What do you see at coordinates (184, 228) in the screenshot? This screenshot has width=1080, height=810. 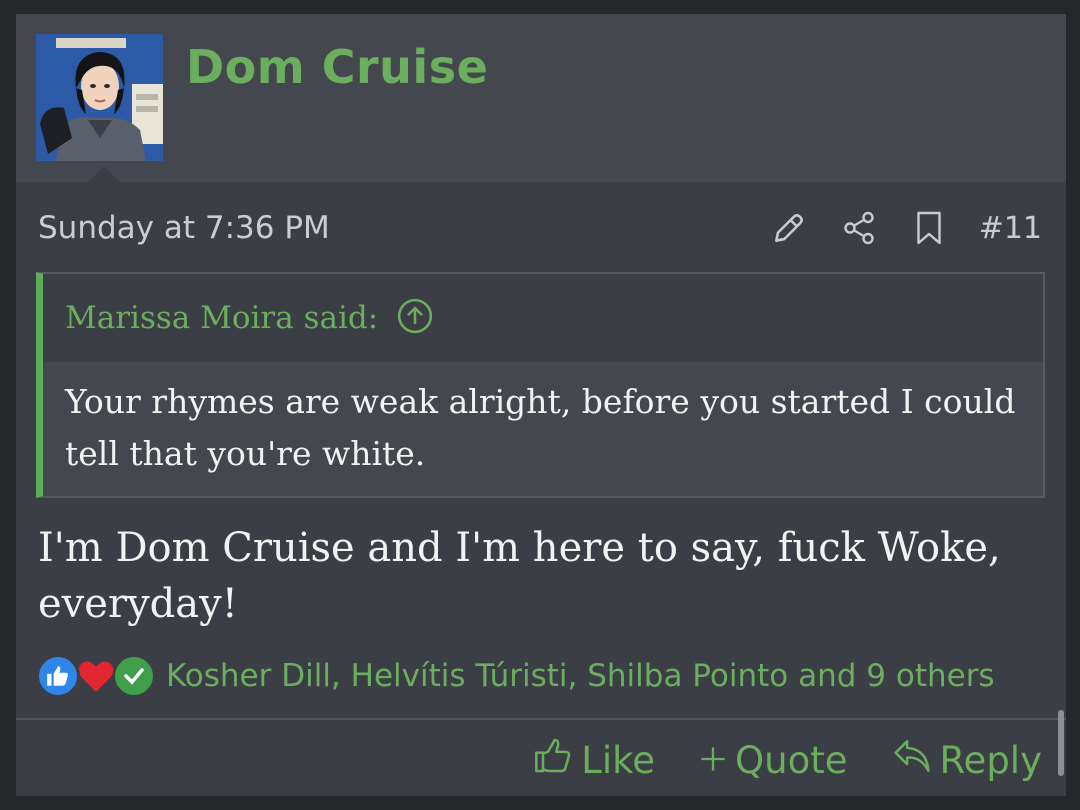 I see `post-timestamp: Sunday at 7:36 PM` at bounding box center [184, 228].